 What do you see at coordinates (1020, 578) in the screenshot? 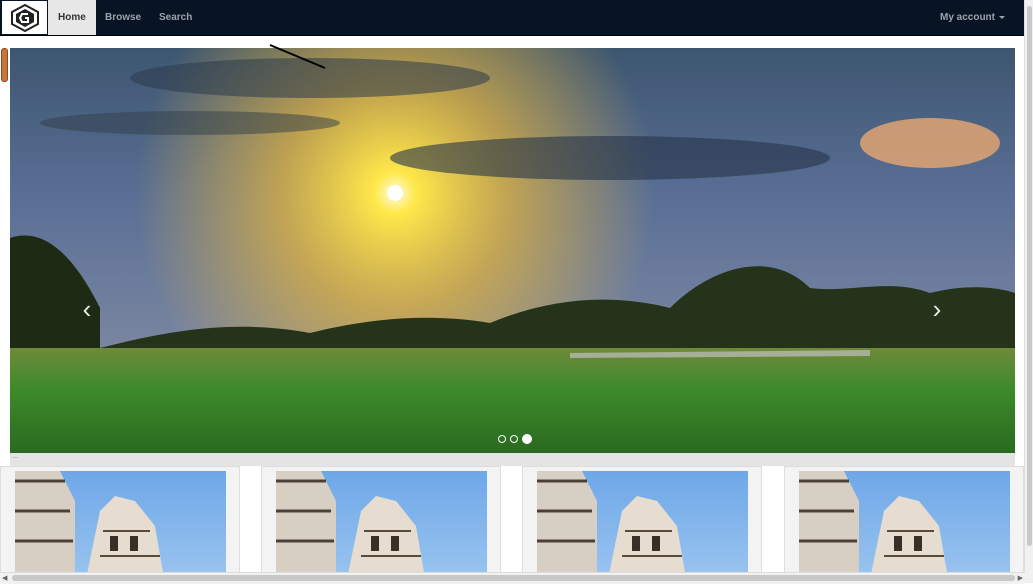
I see `scroll-right-arrow-icon: ▶` at bounding box center [1020, 578].